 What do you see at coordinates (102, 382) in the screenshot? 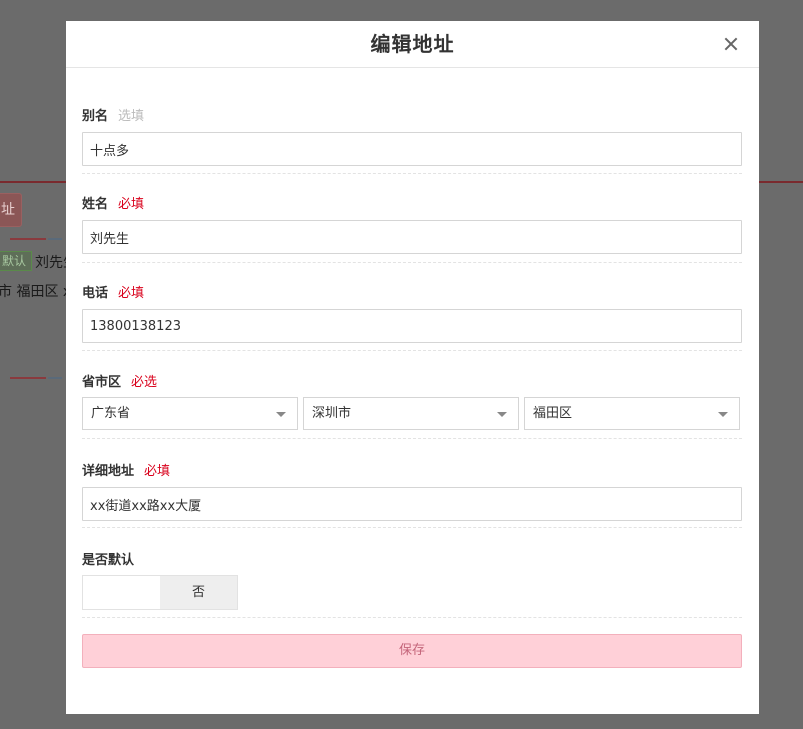
I see `region-label: 省市区` at bounding box center [102, 382].